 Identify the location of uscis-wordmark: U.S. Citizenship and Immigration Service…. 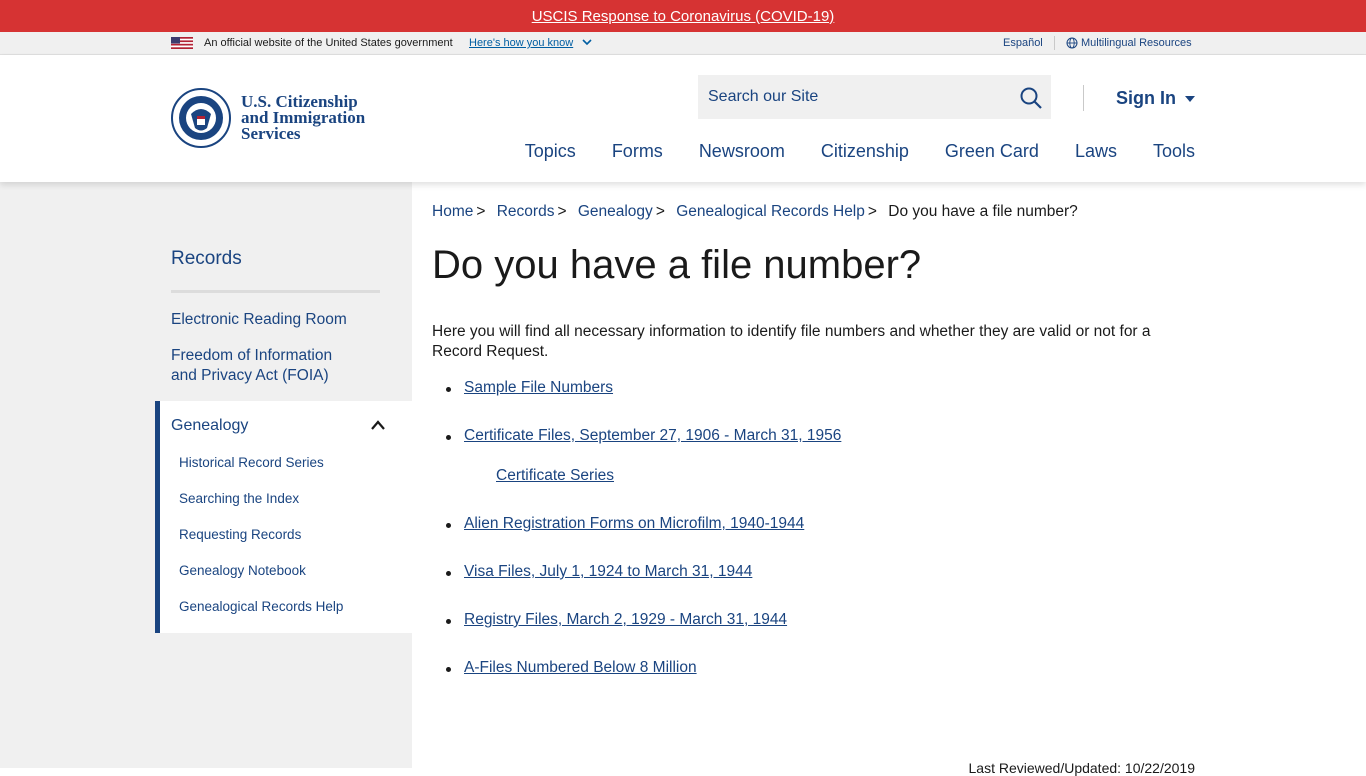
(303, 118).